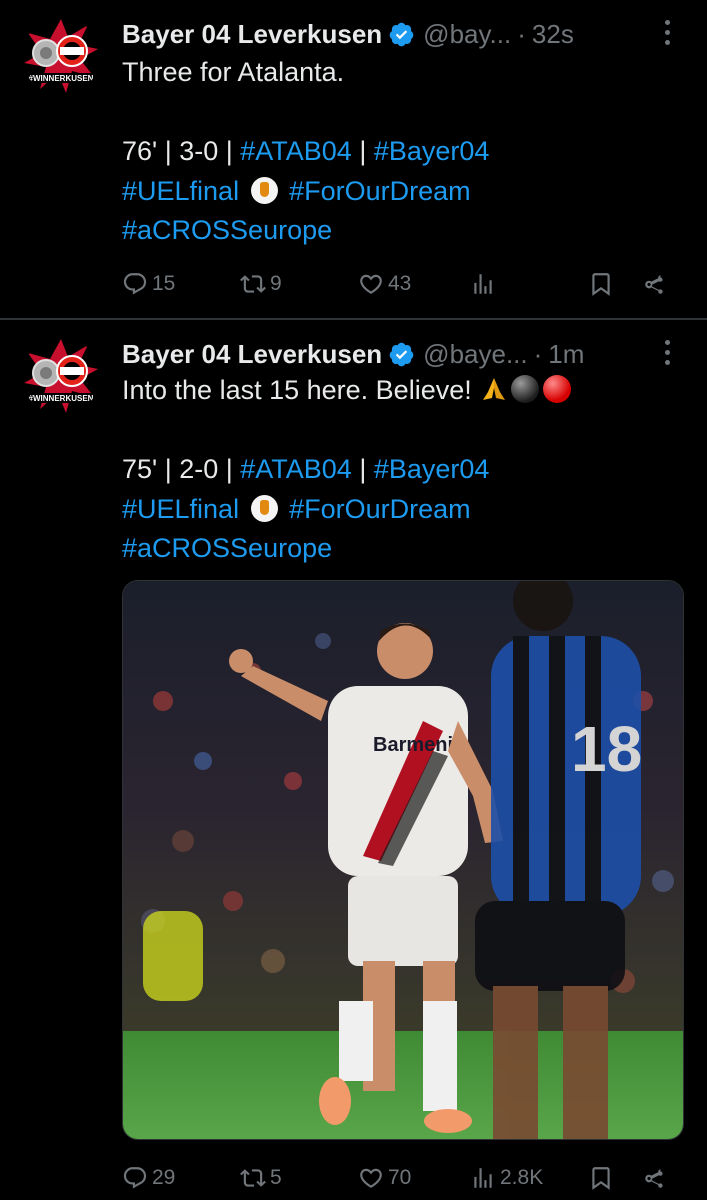  Describe the element at coordinates (522, 1177) in the screenshot. I see `view-count: 2.8K` at that location.